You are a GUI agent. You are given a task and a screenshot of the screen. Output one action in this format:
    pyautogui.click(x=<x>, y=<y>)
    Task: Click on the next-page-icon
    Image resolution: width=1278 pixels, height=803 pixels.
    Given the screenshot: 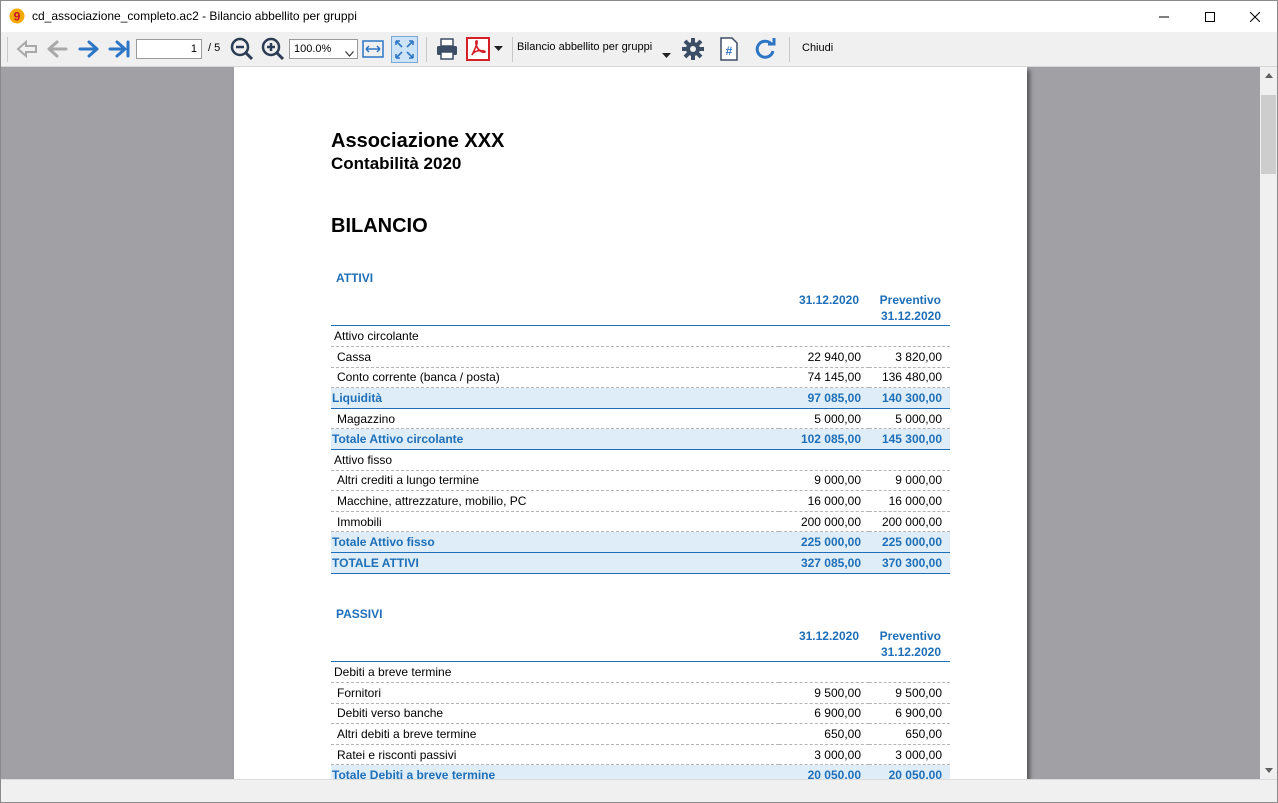 What is the action you would take?
    pyautogui.click(x=89, y=49)
    